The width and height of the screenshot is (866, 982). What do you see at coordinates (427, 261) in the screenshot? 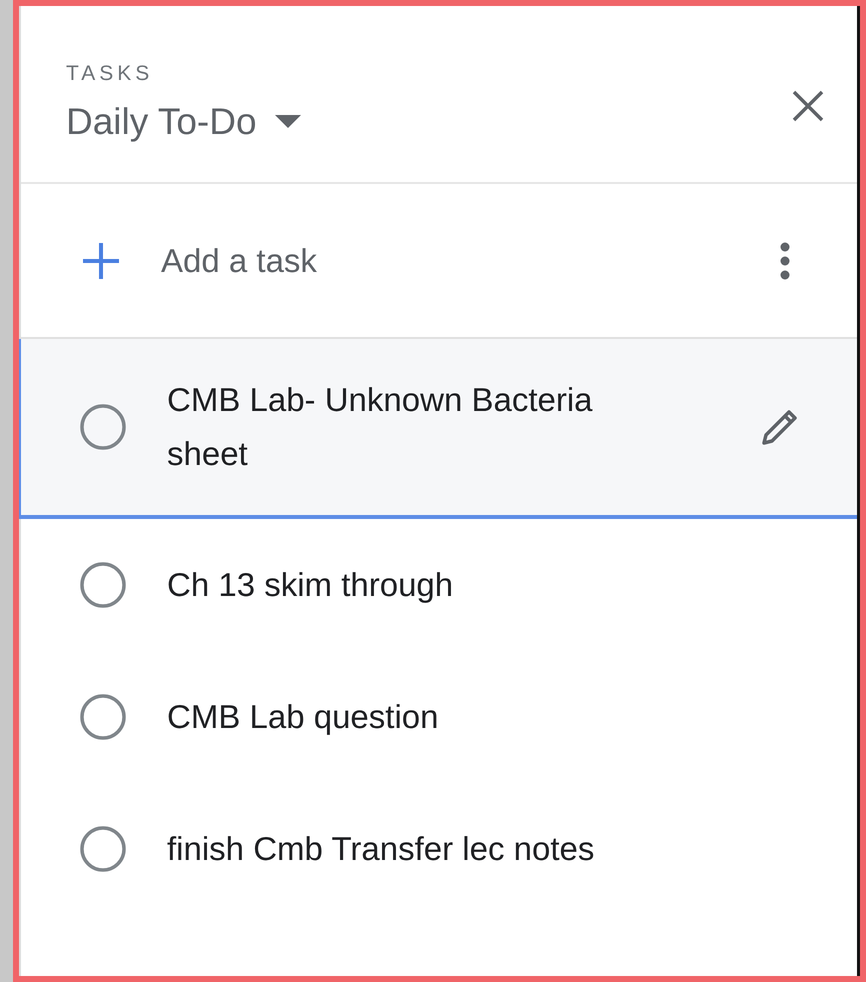
I see `add-task-button: Add a task` at bounding box center [427, 261].